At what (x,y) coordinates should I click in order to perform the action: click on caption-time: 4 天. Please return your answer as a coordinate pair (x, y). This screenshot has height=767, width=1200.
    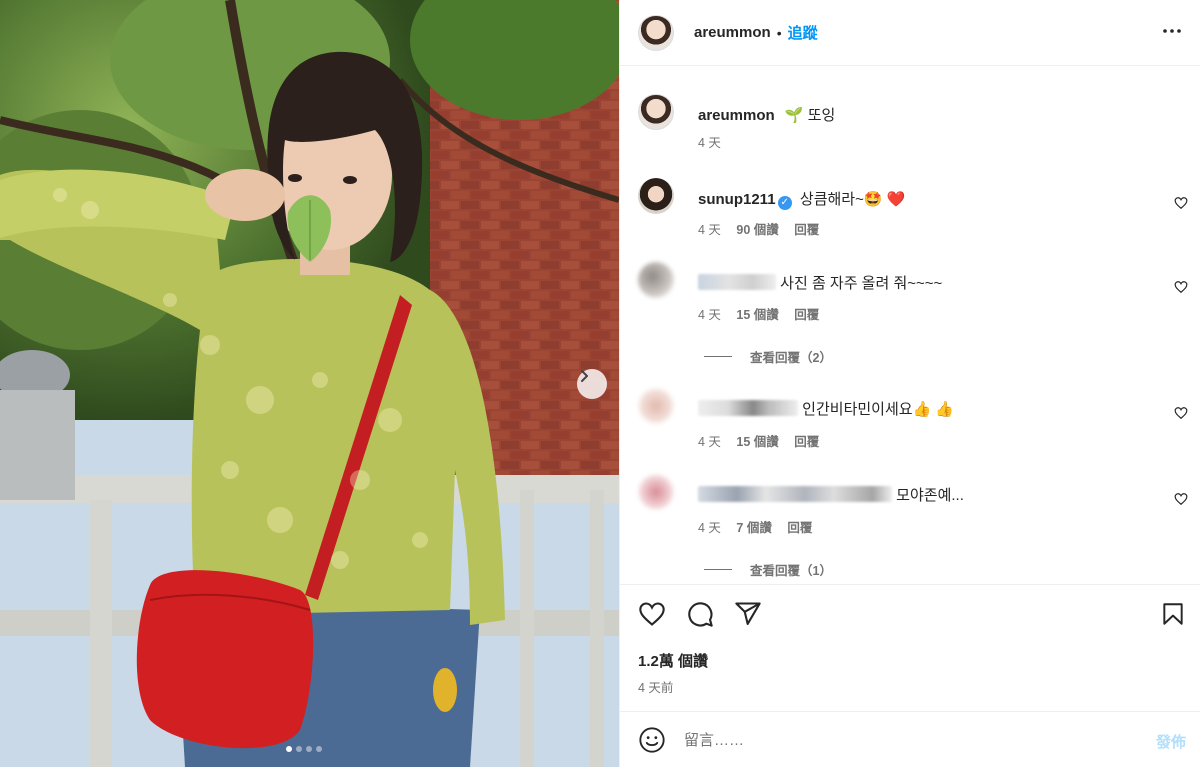
    Looking at the image, I should click on (709, 143).